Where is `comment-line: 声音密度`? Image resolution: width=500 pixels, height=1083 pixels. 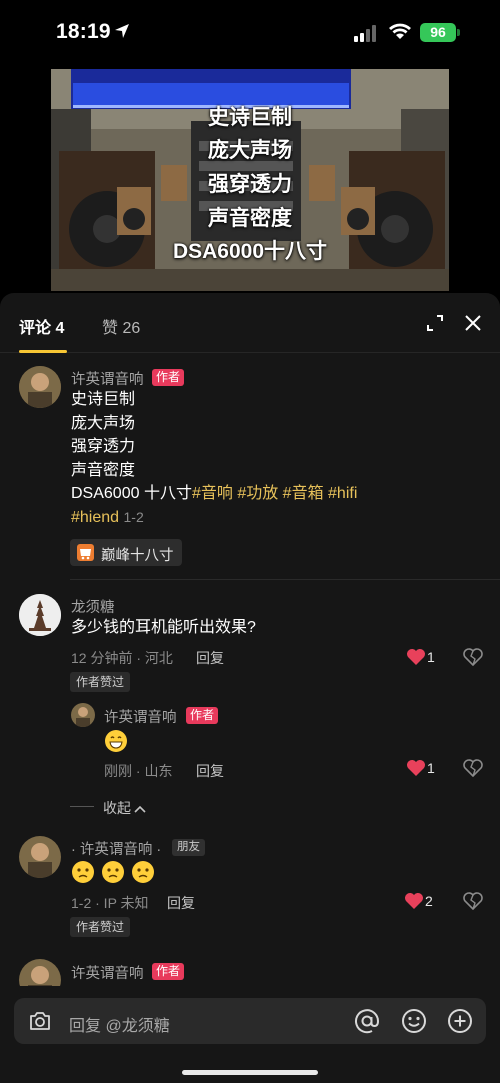
comment-line: 声音密度 is located at coordinates (103, 470).